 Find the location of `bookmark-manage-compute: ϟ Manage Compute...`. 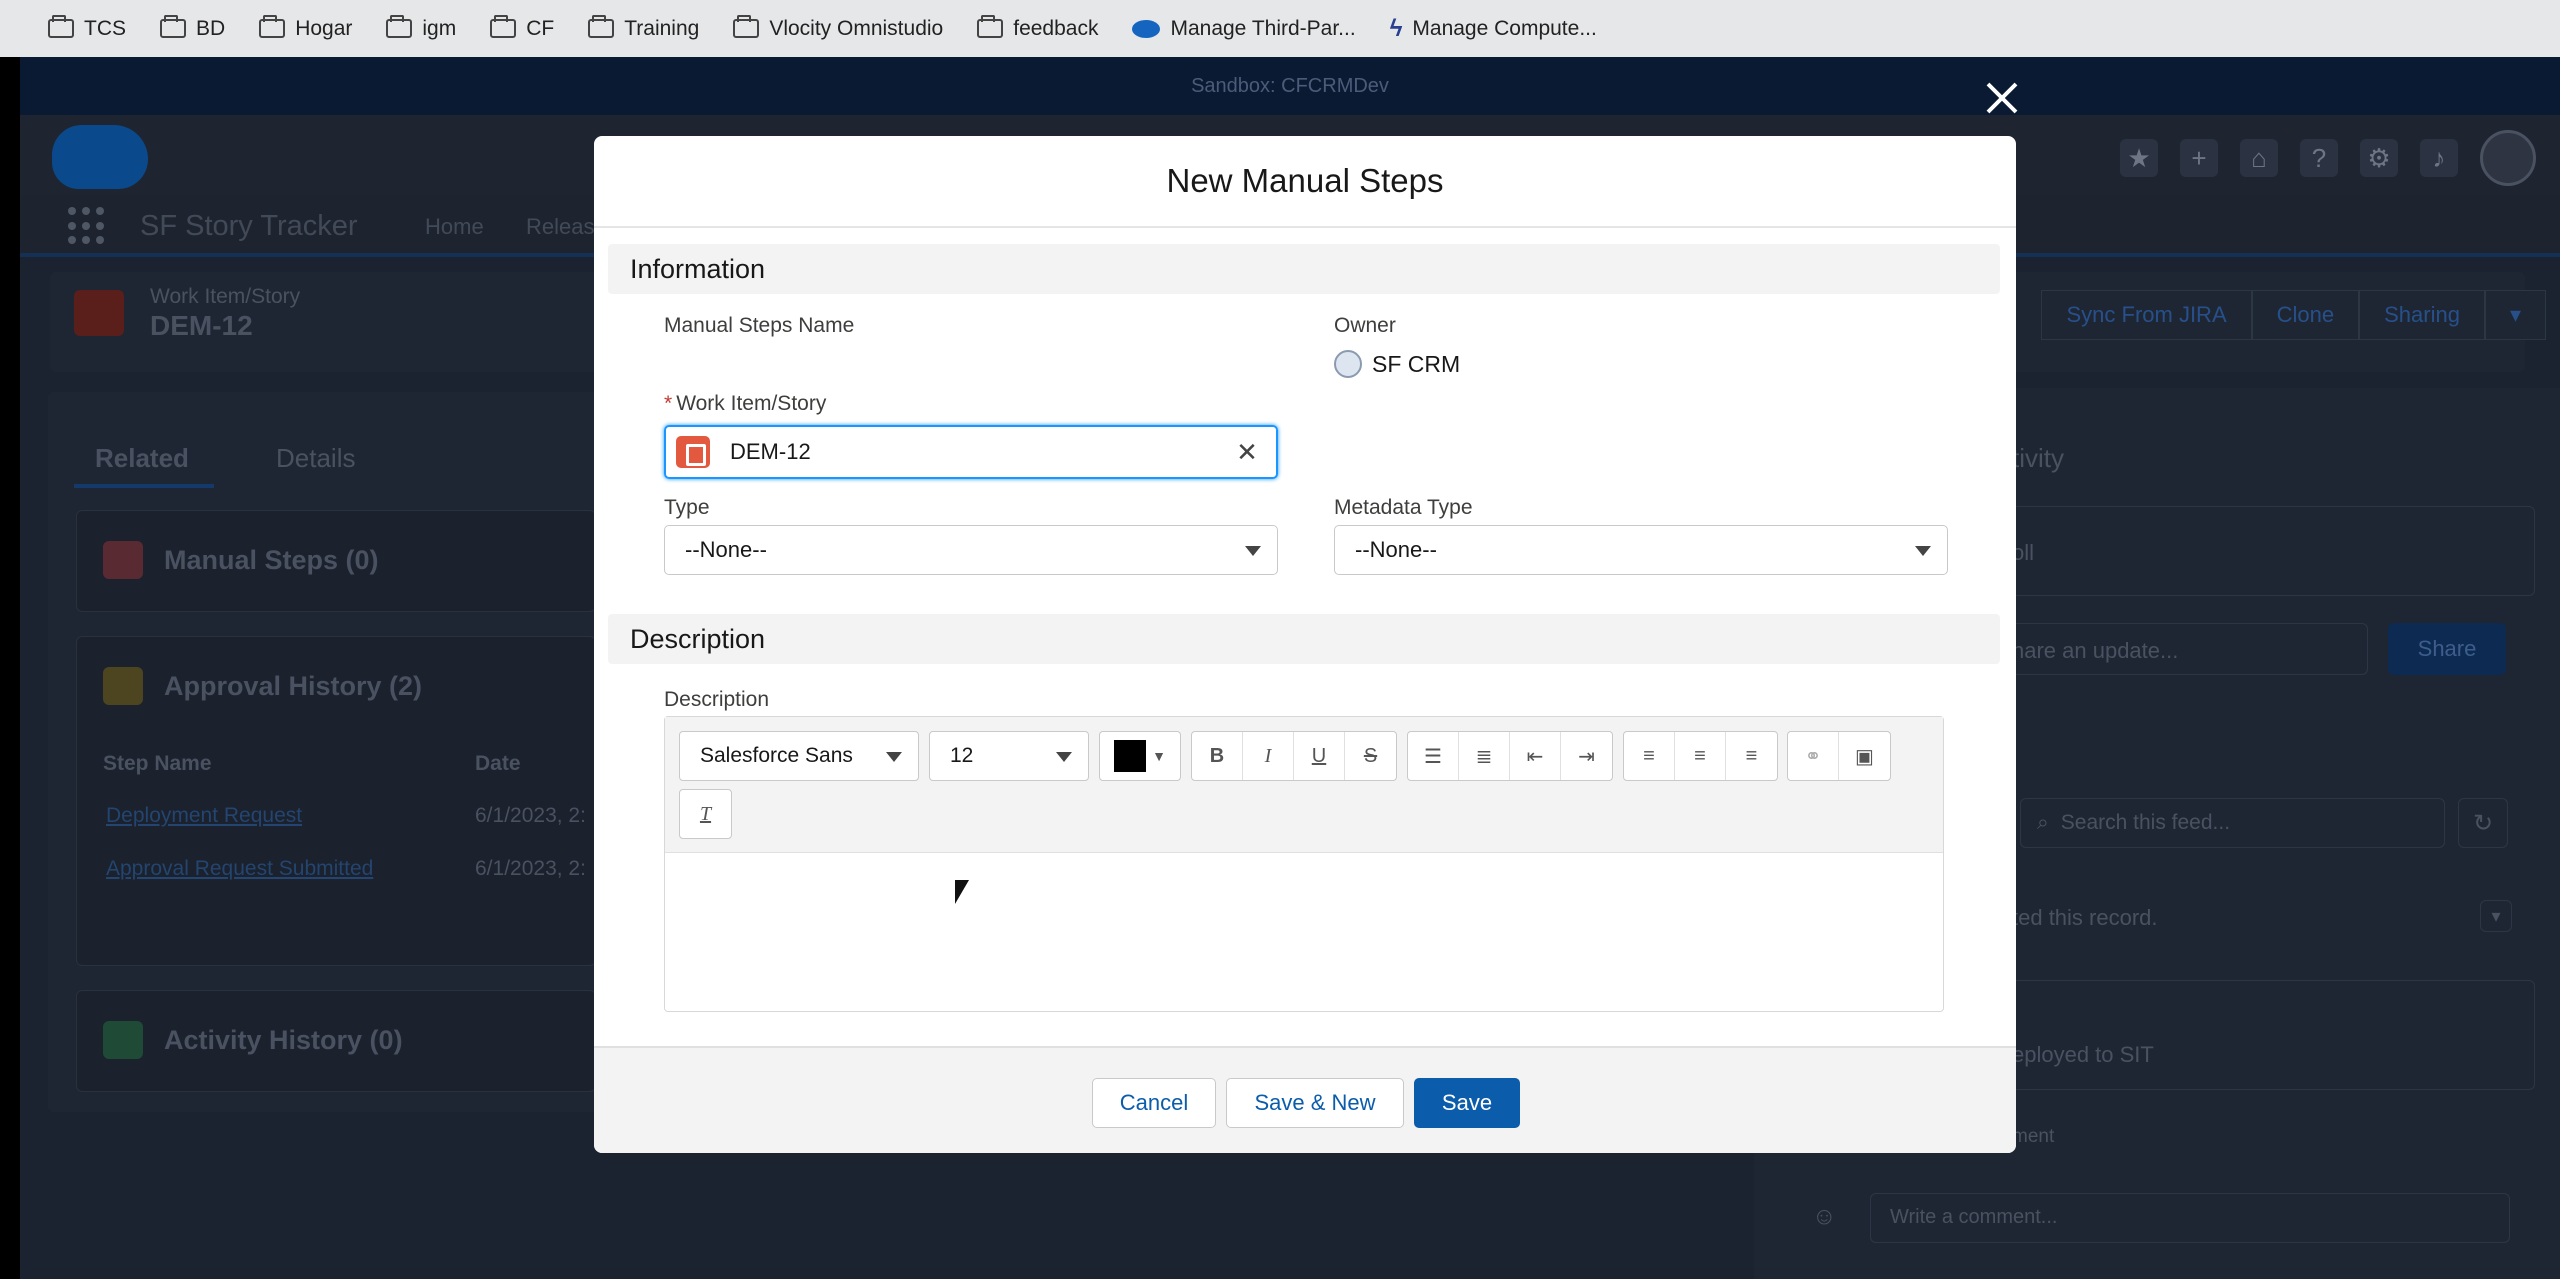

bookmark-manage-compute: ϟ Manage Compute... is located at coordinates (1493, 29).